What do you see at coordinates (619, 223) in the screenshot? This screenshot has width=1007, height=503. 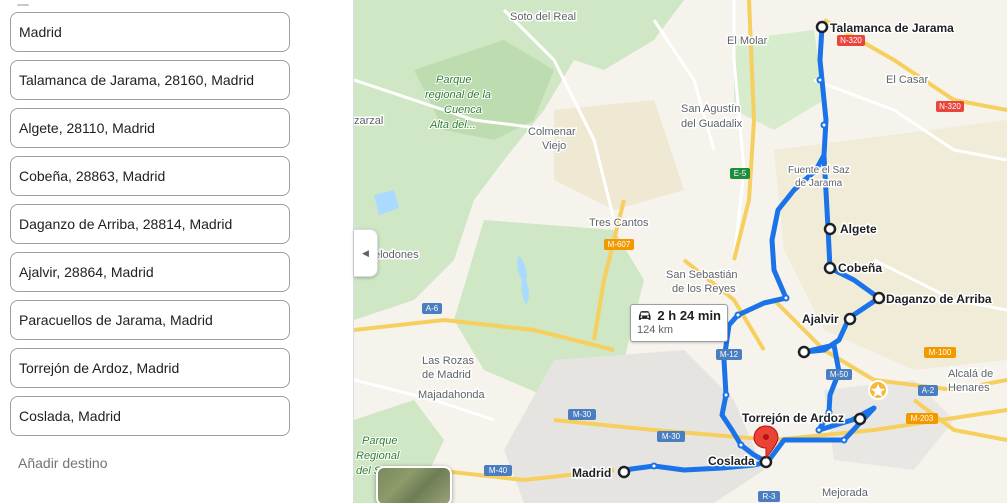 I see `label-trescantos: Tres Cantos` at bounding box center [619, 223].